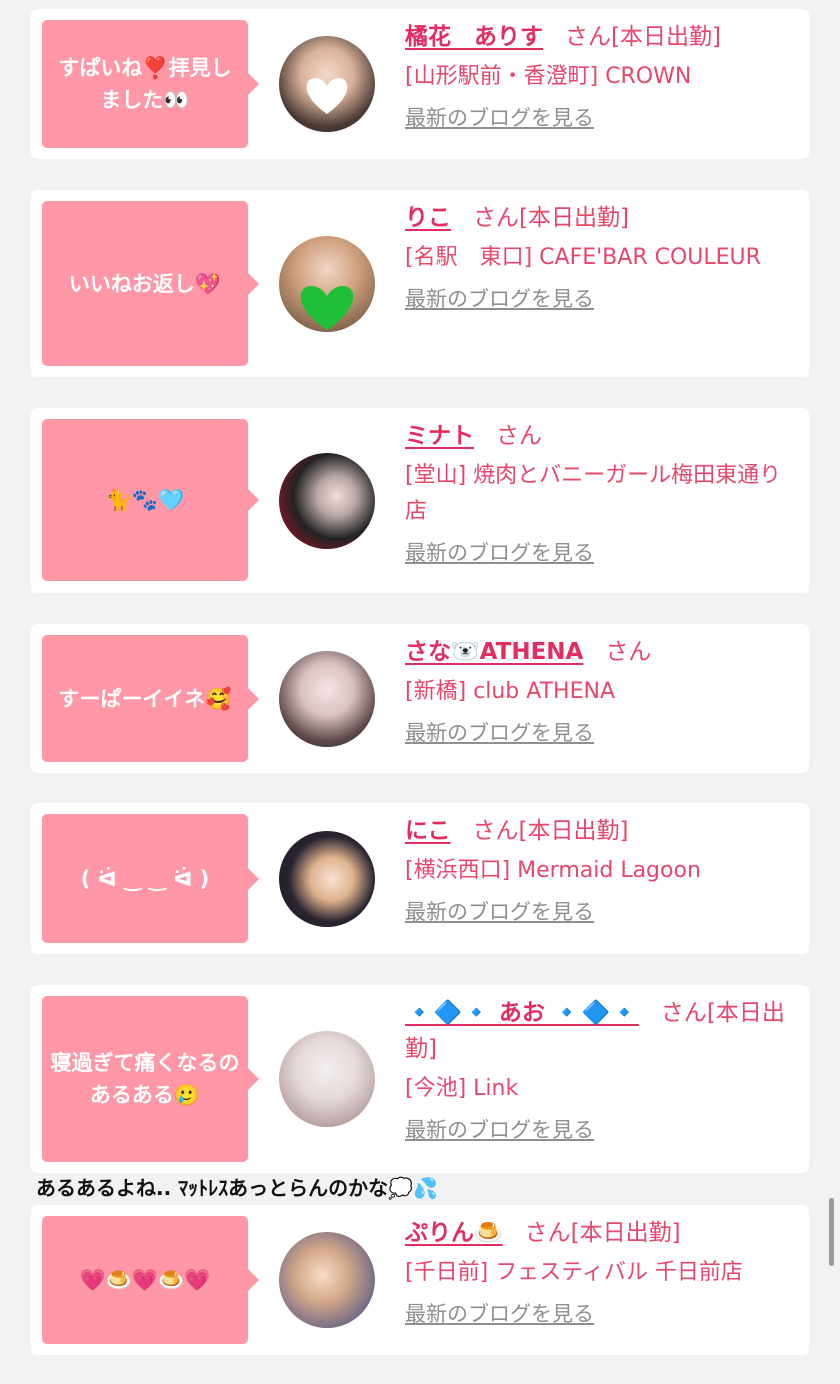 The height and width of the screenshot is (1384, 840). What do you see at coordinates (601, 1273) in the screenshot?
I see `shop-name: [千日前] フェスティバル 千日前店` at bounding box center [601, 1273].